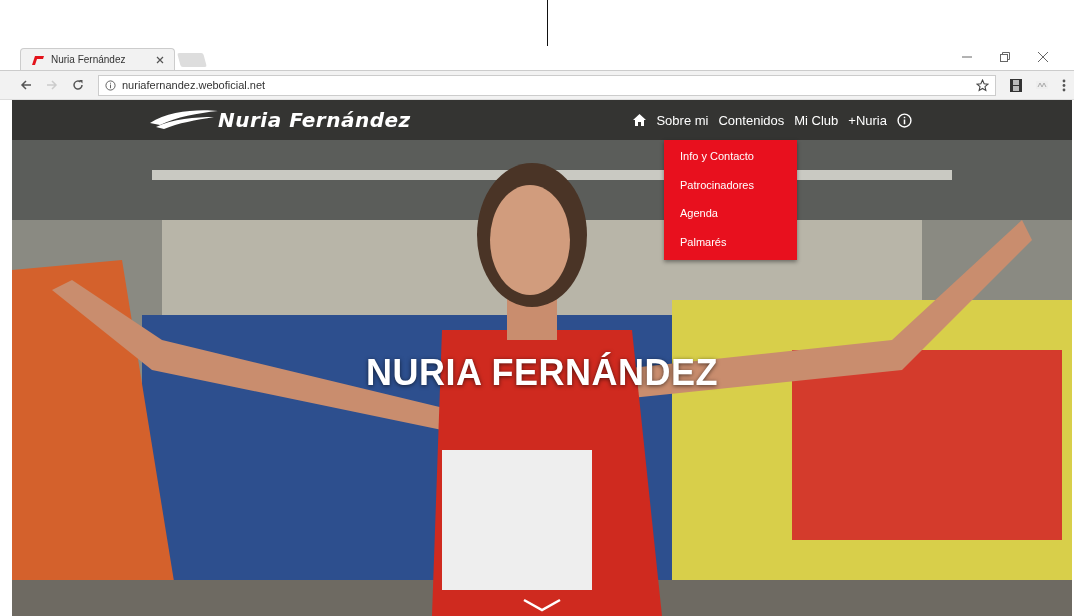  Describe the element at coordinates (1064, 85) in the screenshot. I see `menu-dots-icon` at that location.